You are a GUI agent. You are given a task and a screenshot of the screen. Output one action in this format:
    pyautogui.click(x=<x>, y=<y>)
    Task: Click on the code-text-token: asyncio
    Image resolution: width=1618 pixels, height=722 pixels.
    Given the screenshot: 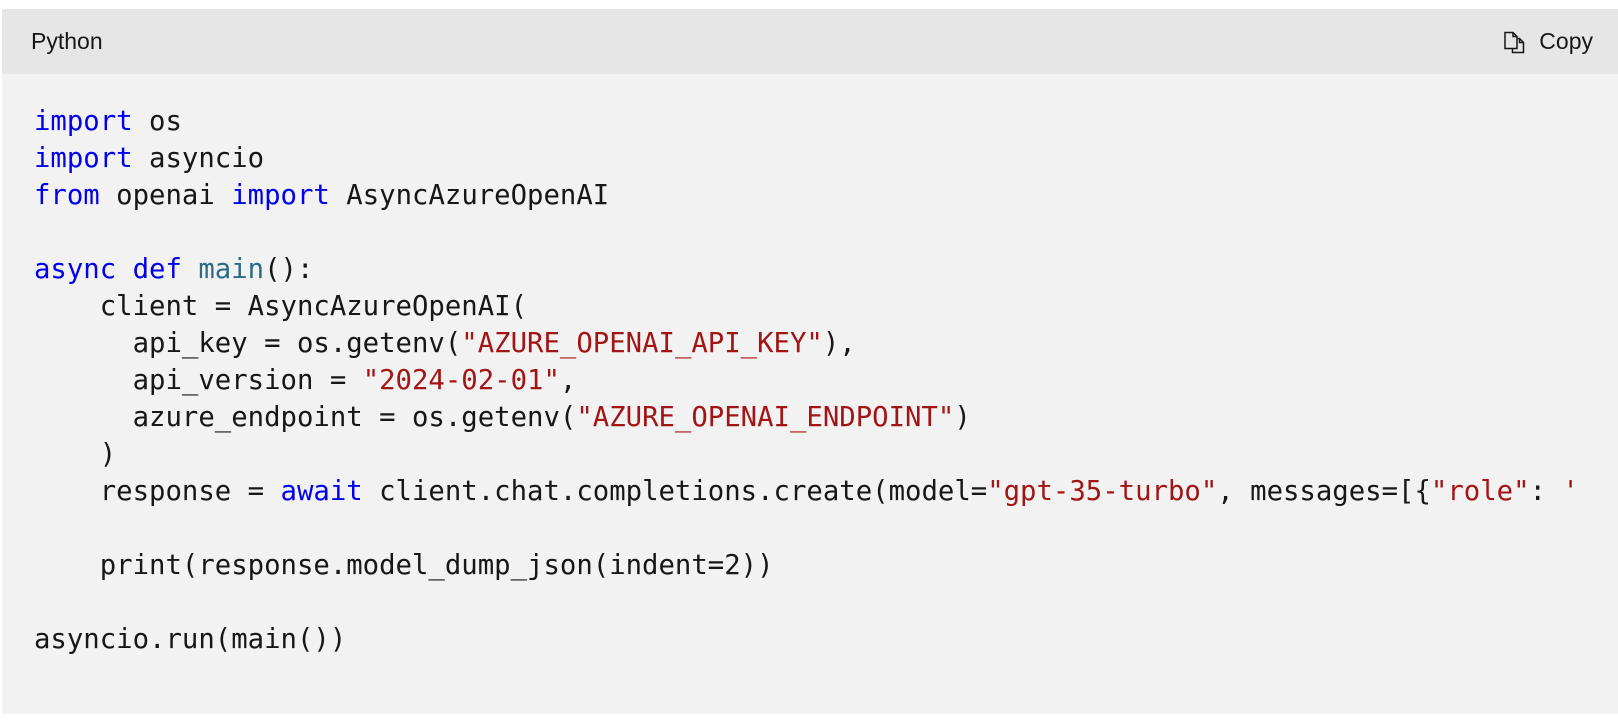 What is the action you would take?
    pyautogui.click(x=198, y=158)
    